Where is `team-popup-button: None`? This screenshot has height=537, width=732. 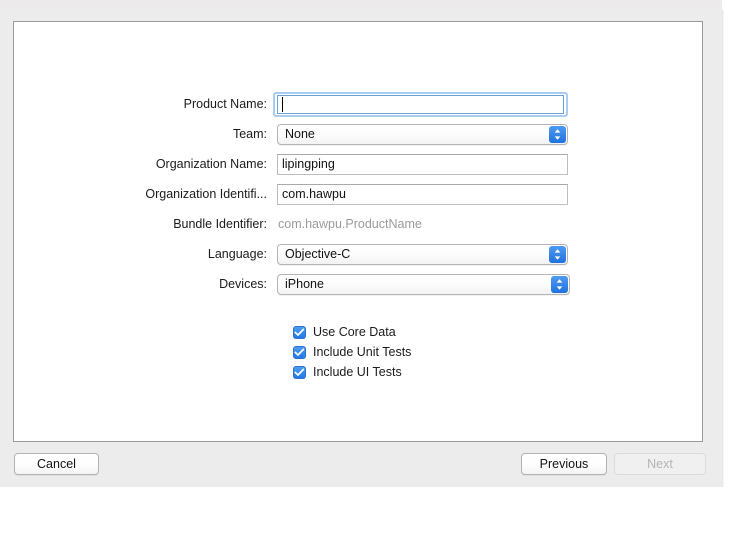
team-popup-button: None is located at coordinates (422, 134).